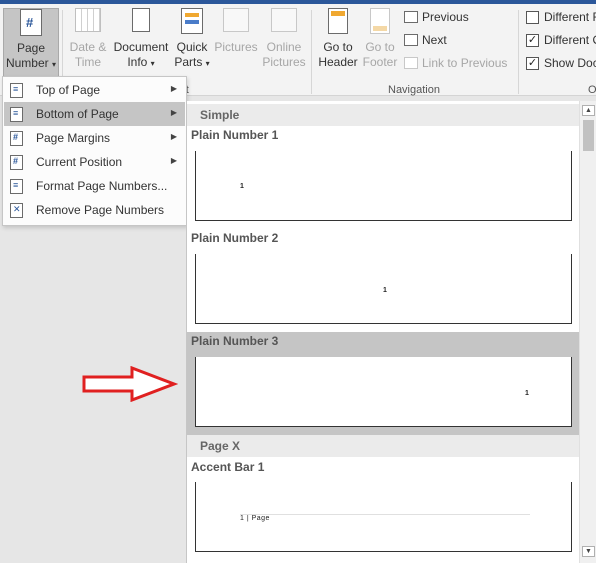  Describe the element at coordinates (587, 332) in the screenshot. I see `gallery-scrollbar: ▲ ▼` at that location.